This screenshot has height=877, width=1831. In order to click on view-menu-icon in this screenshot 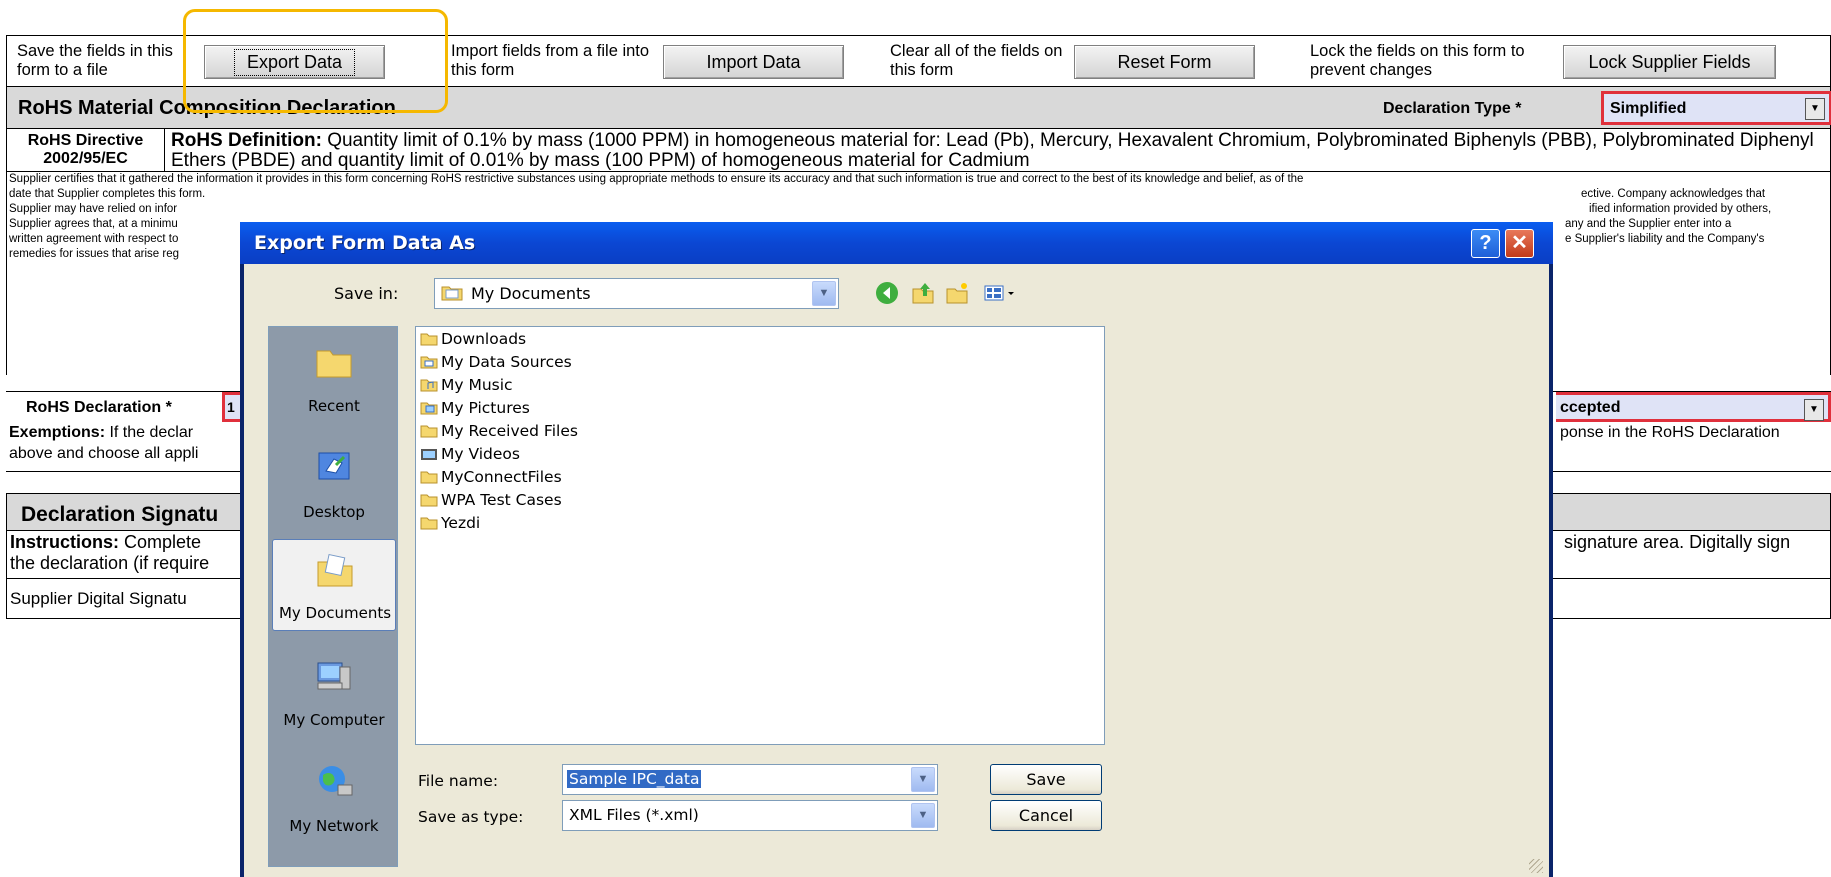, I will do `click(1002, 293)`.